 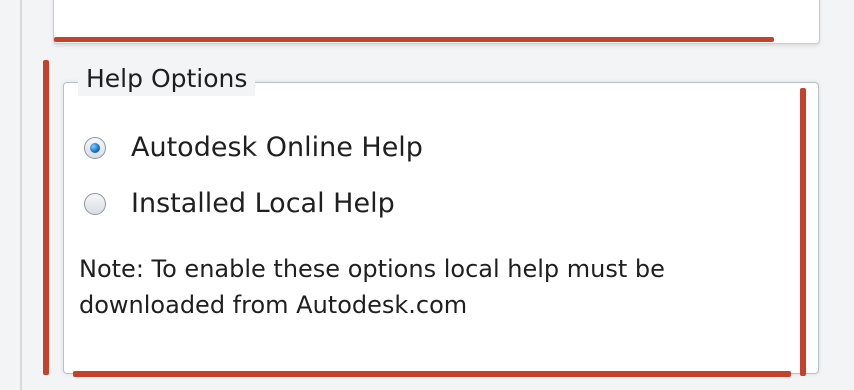 What do you see at coordinates (167, 79) in the screenshot?
I see `help-options-title: Help Options` at bounding box center [167, 79].